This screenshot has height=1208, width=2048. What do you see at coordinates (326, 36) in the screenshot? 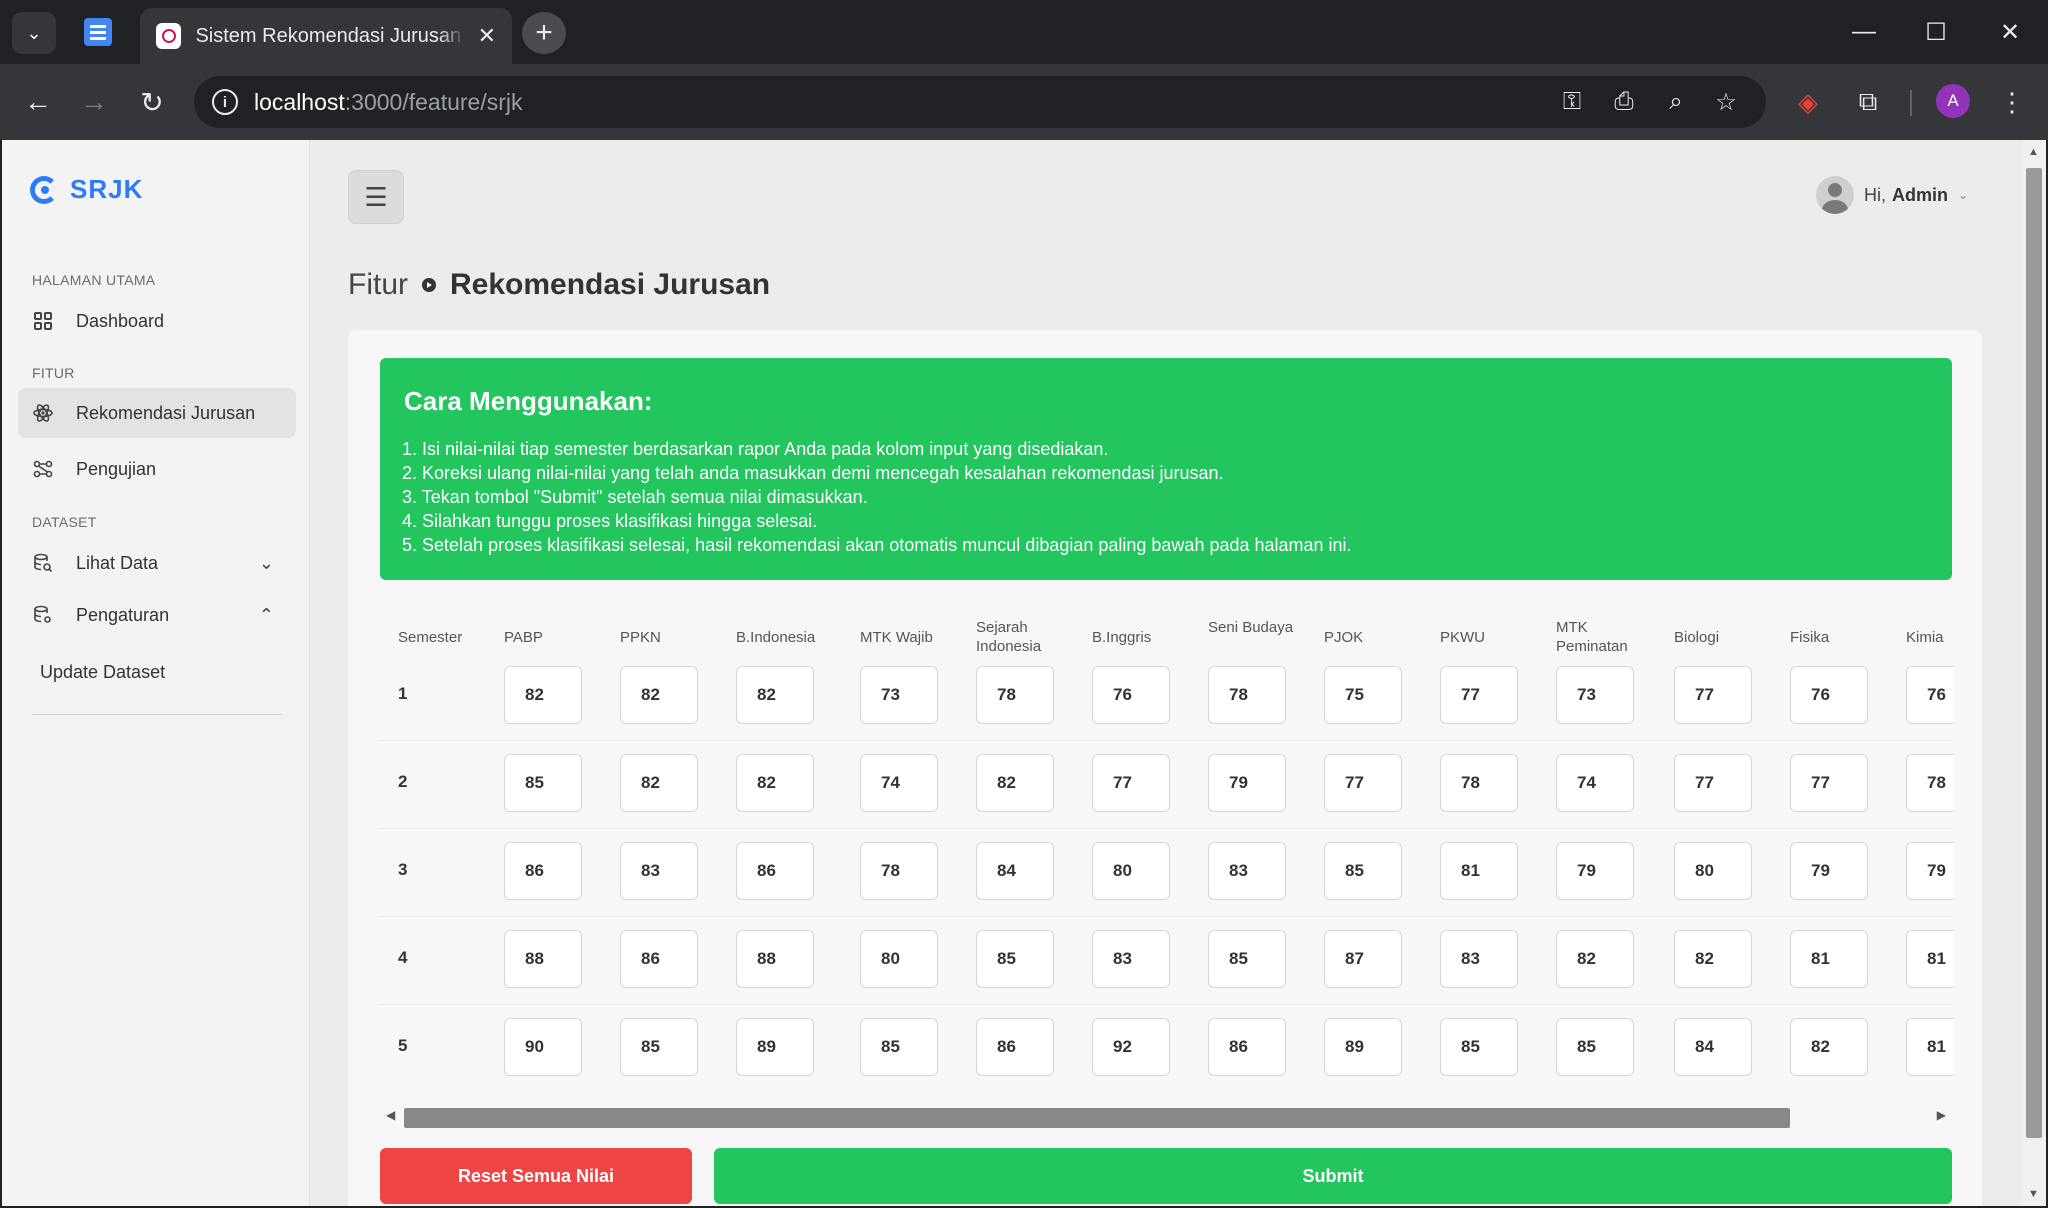
I see `browser-tab: Sistem Rekomendasi Jurusan Kuliah ✕` at bounding box center [326, 36].